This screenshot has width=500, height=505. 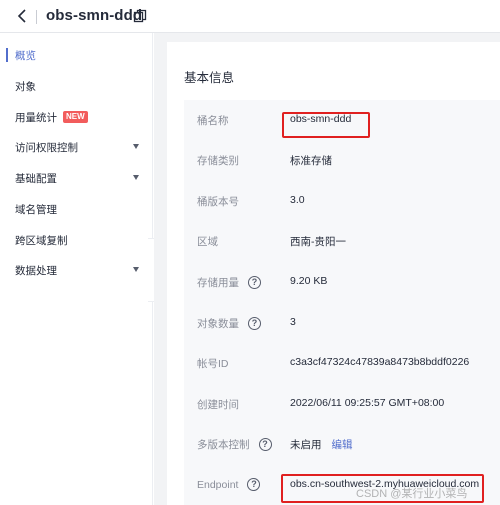 I want to click on sidebar-item-label: 数据处理, so click(x=36, y=270).